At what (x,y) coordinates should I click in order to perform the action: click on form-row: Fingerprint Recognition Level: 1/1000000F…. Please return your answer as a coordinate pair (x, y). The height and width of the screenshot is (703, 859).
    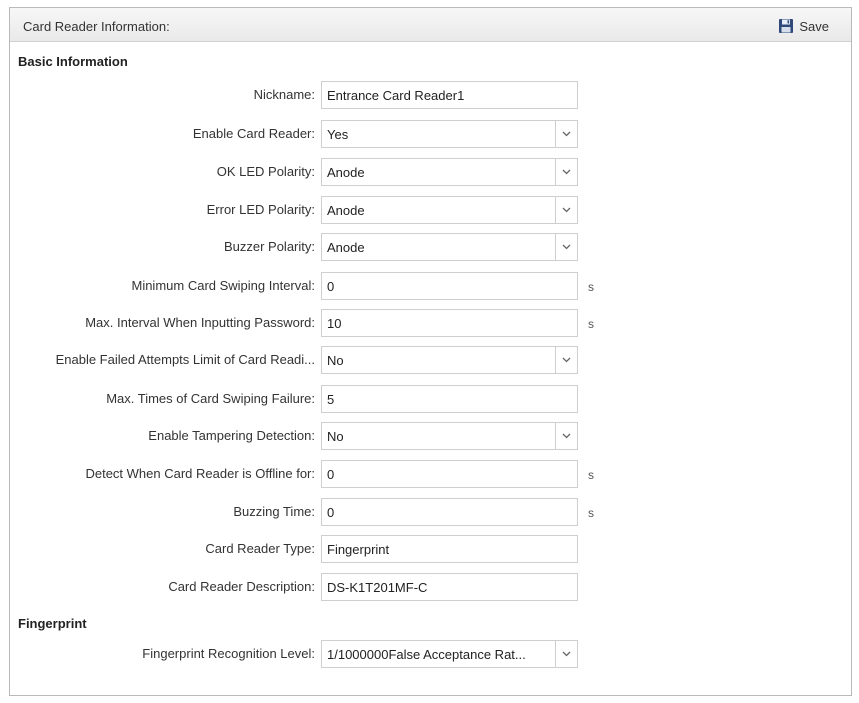
    Looking at the image, I should click on (430, 654).